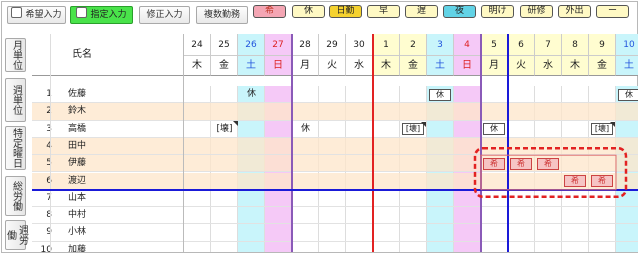 Image resolution: width=640 pixels, height=254 pixels. I want to click on shift-type-button-4: 早, so click(383, 11).